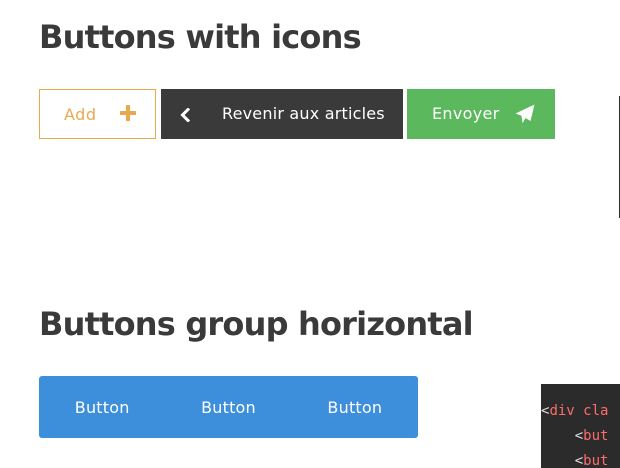  I want to click on add-button-label: Add, so click(80, 114).